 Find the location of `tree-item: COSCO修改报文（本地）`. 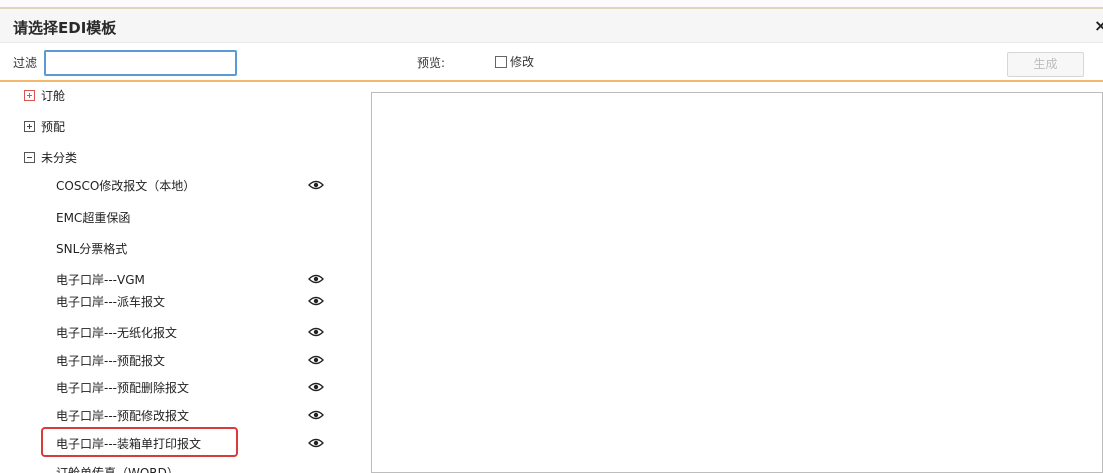

tree-item: COSCO修改报文（本地） is located at coordinates (125, 185).